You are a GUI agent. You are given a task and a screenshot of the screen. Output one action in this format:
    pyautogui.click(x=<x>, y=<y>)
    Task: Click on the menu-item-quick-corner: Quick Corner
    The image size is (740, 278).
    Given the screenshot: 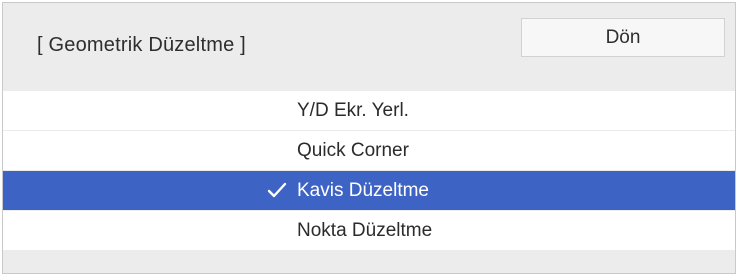 What is the action you would take?
    pyautogui.click(x=369, y=150)
    